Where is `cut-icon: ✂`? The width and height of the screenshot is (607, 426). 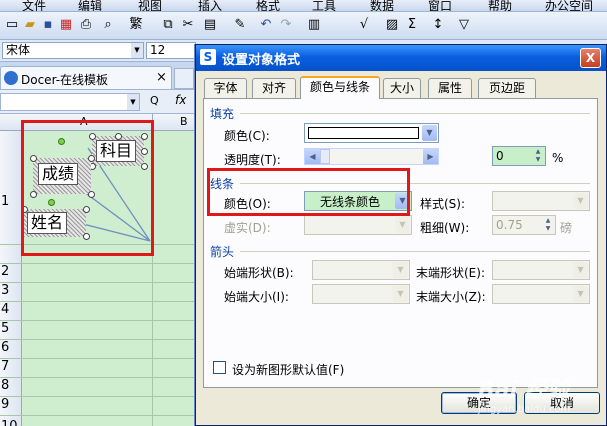
cut-icon: ✂ is located at coordinates (188, 25).